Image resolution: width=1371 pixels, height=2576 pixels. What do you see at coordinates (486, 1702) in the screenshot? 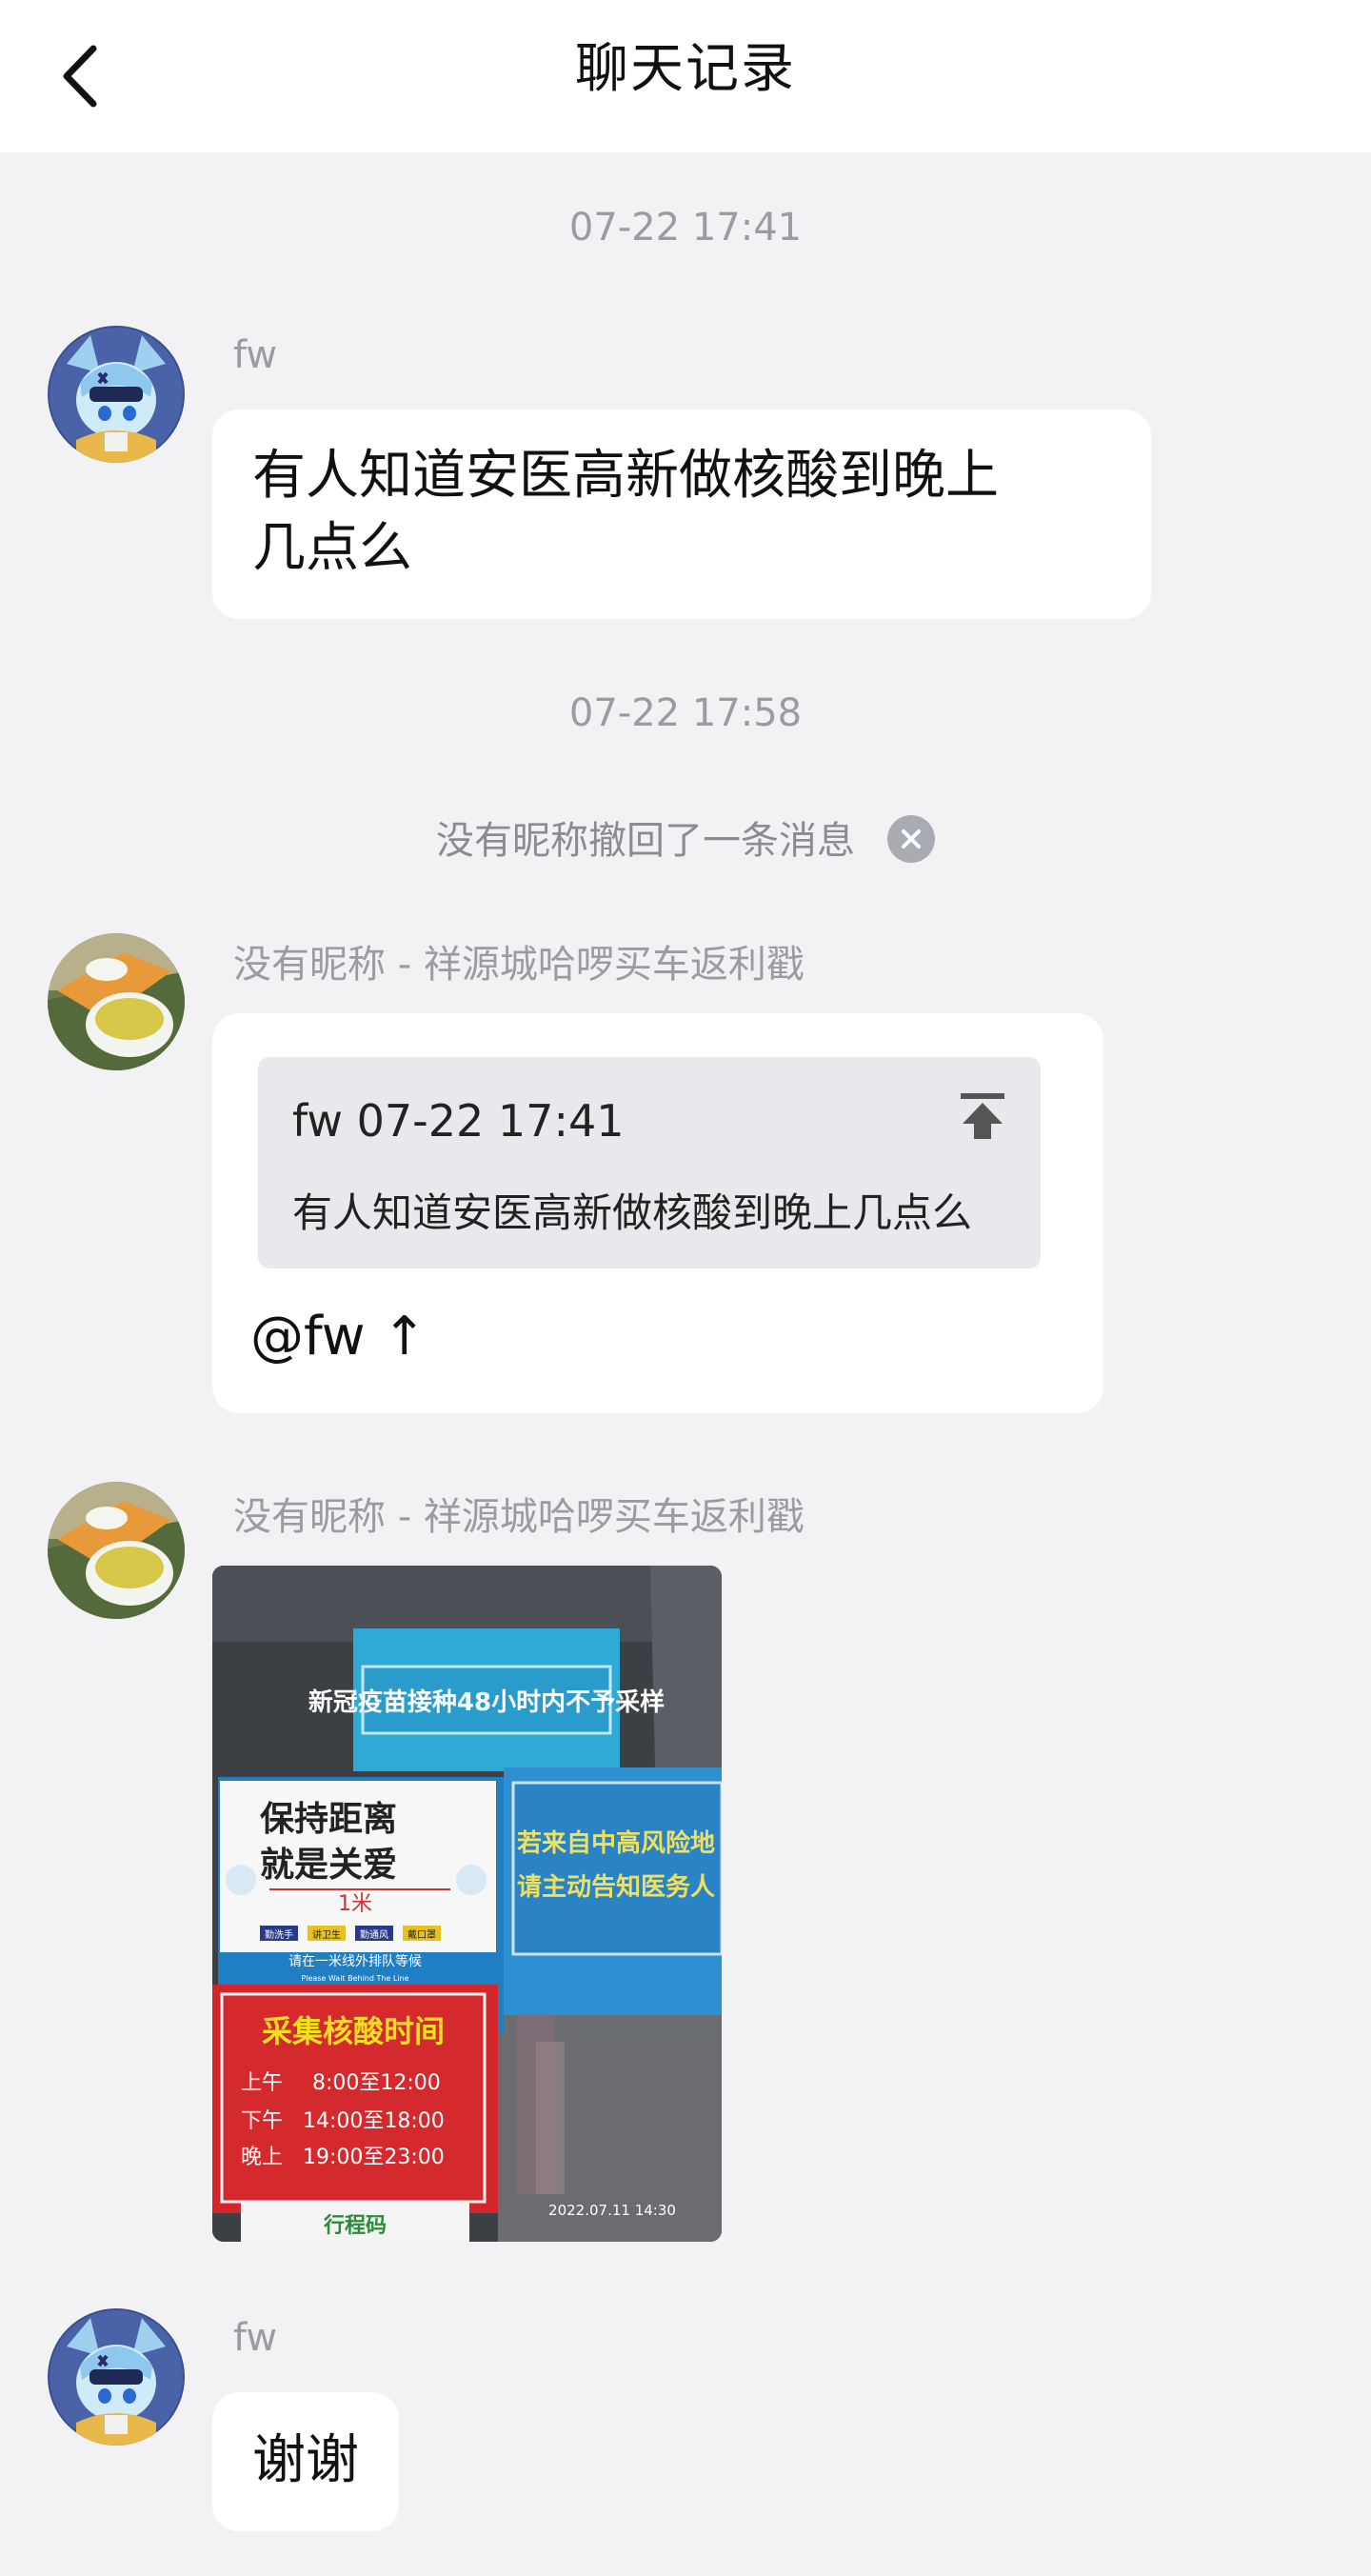
I see `photo-sign-top: 新冠疫苗接种48小时内不予采样` at bounding box center [486, 1702].